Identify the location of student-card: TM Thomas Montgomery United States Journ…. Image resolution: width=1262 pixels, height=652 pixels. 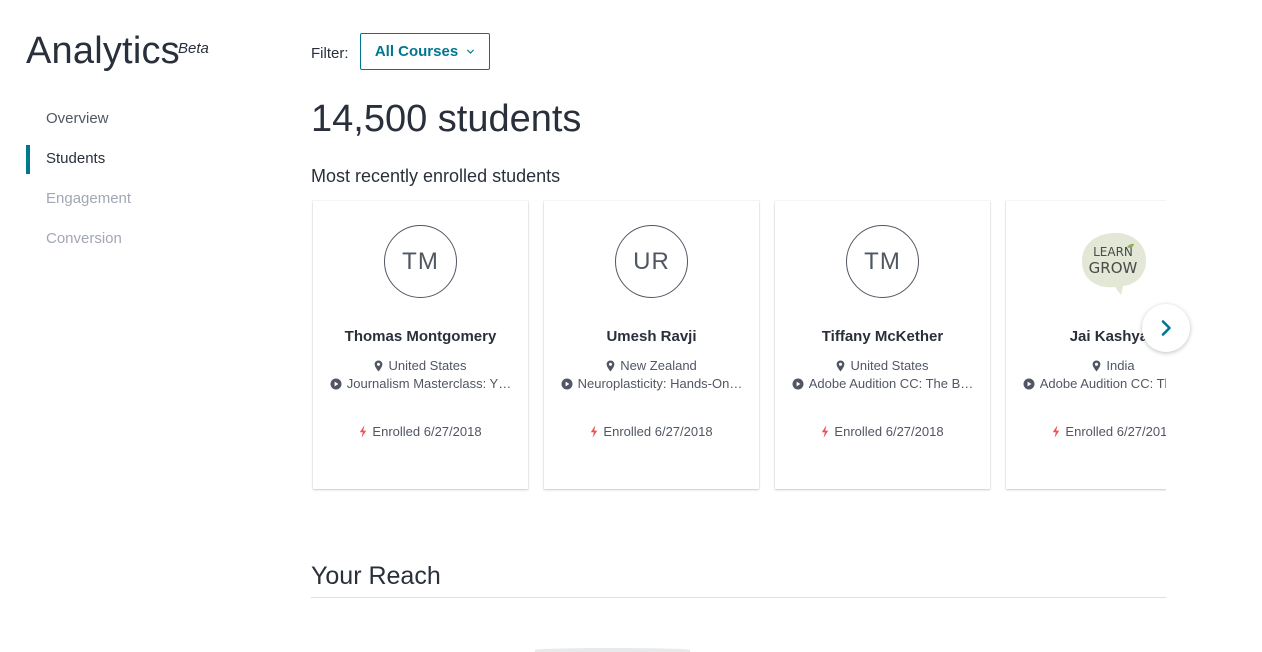
(420, 345).